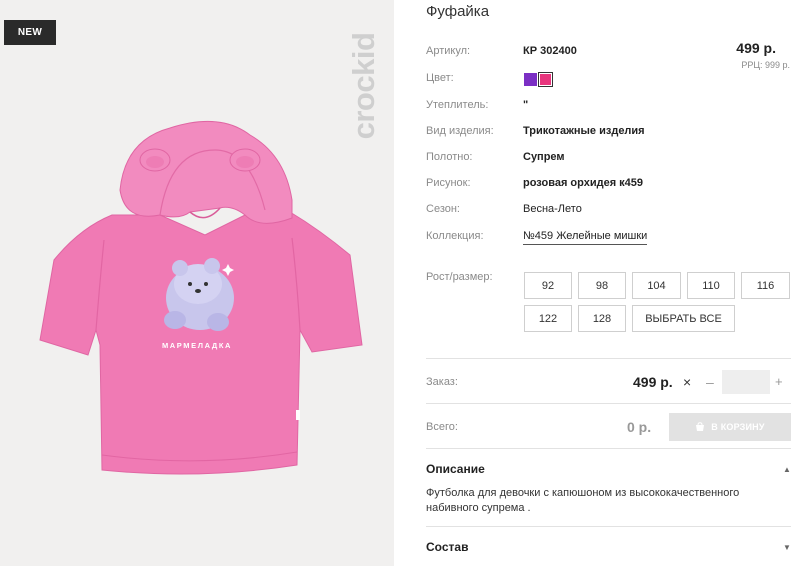  Describe the element at coordinates (30, 32) in the screenshot. I see `new-badge: NEW` at that location.